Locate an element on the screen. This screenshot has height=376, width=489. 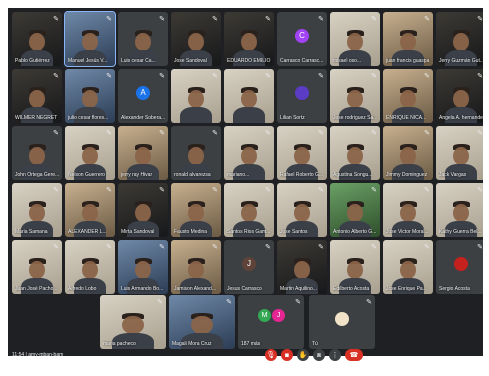
participant-tile: ✎ Pablo Gutiérrez is located at coordinates (37, 39).